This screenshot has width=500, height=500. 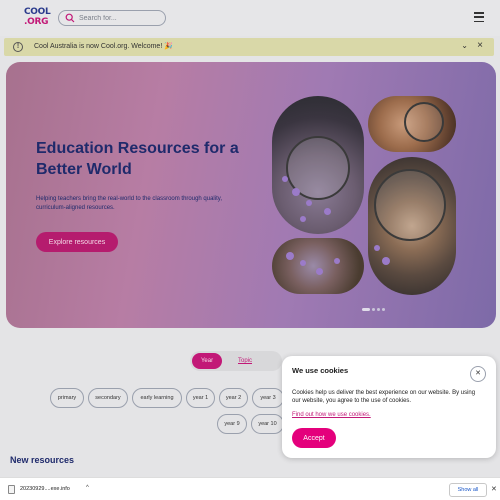 What do you see at coordinates (207, 361) in the screenshot?
I see `tab-year: Year` at bounding box center [207, 361].